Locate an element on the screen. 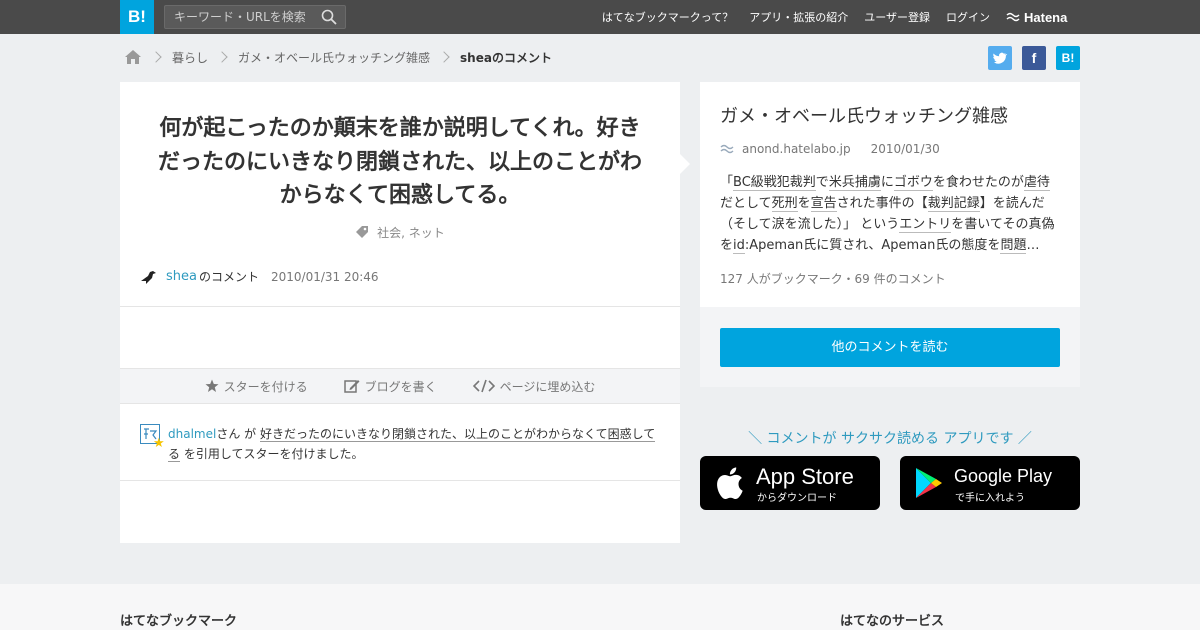 The width and height of the screenshot is (1200, 630). add-star-label: スターを付ける is located at coordinates (265, 386).